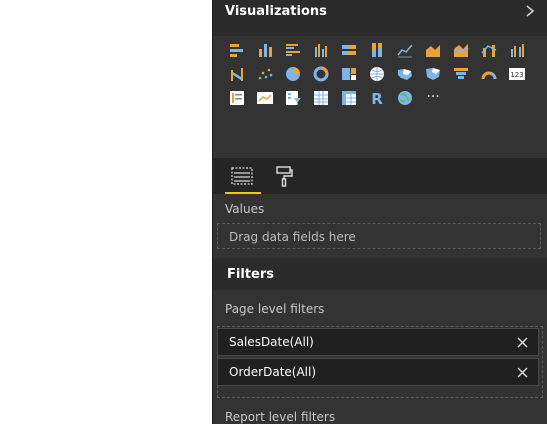  I want to click on globe-map-icon, so click(405, 98).